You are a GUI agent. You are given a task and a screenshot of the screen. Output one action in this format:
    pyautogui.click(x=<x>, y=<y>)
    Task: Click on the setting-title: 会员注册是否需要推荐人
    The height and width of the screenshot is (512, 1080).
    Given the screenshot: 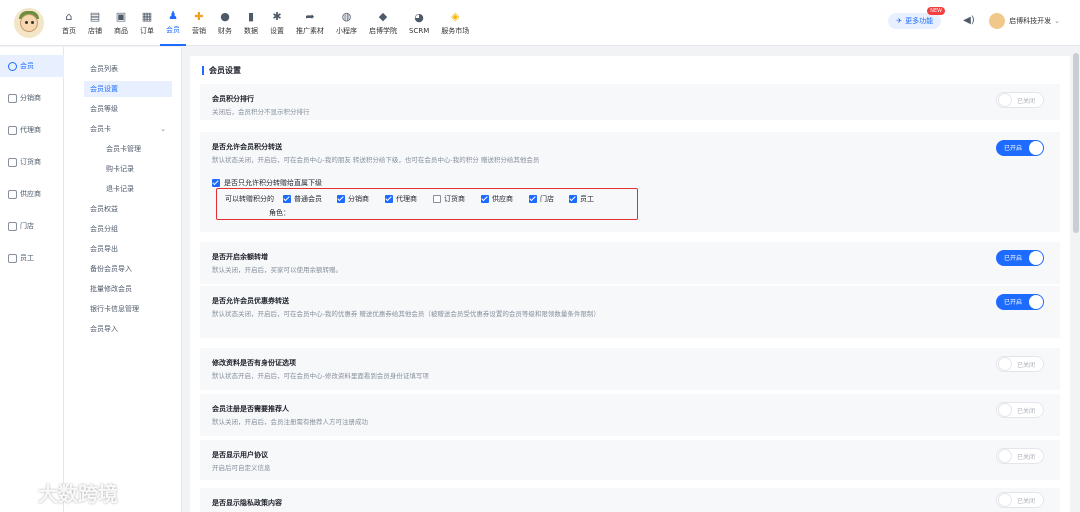 What is the action you would take?
    pyautogui.click(x=250, y=409)
    